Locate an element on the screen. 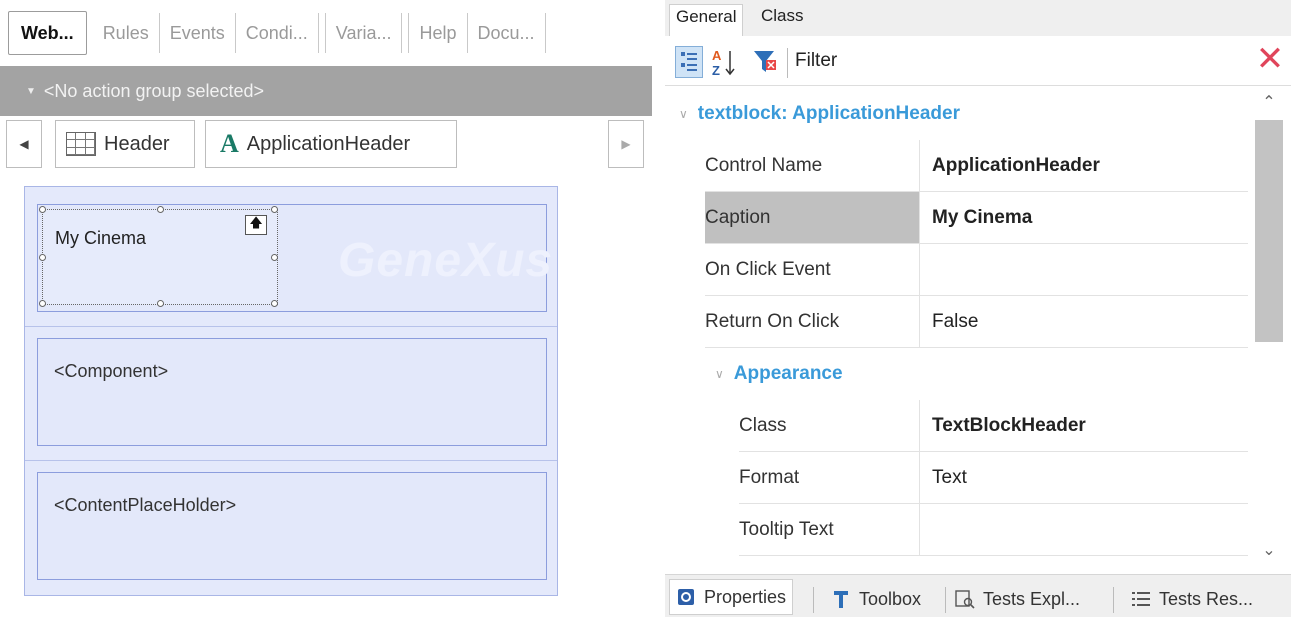 The image size is (1291, 617). breadcrumb-label: ApplicationHeader is located at coordinates (328, 143).